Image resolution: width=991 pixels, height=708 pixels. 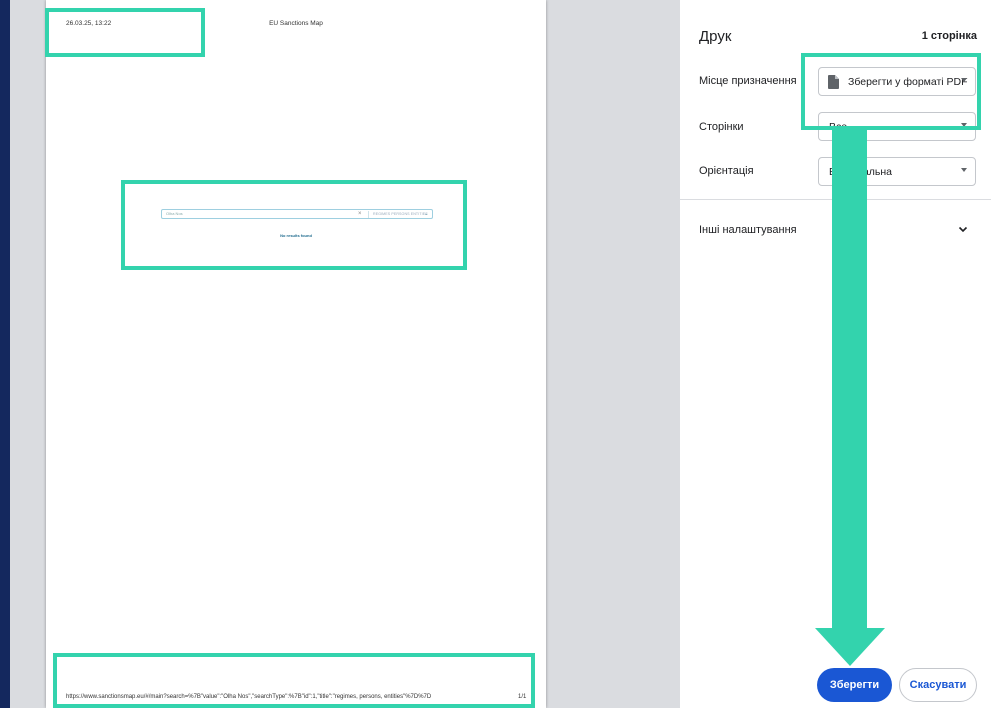 What do you see at coordinates (964, 80) in the screenshot?
I see `destination-caret-icon` at bounding box center [964, 80].